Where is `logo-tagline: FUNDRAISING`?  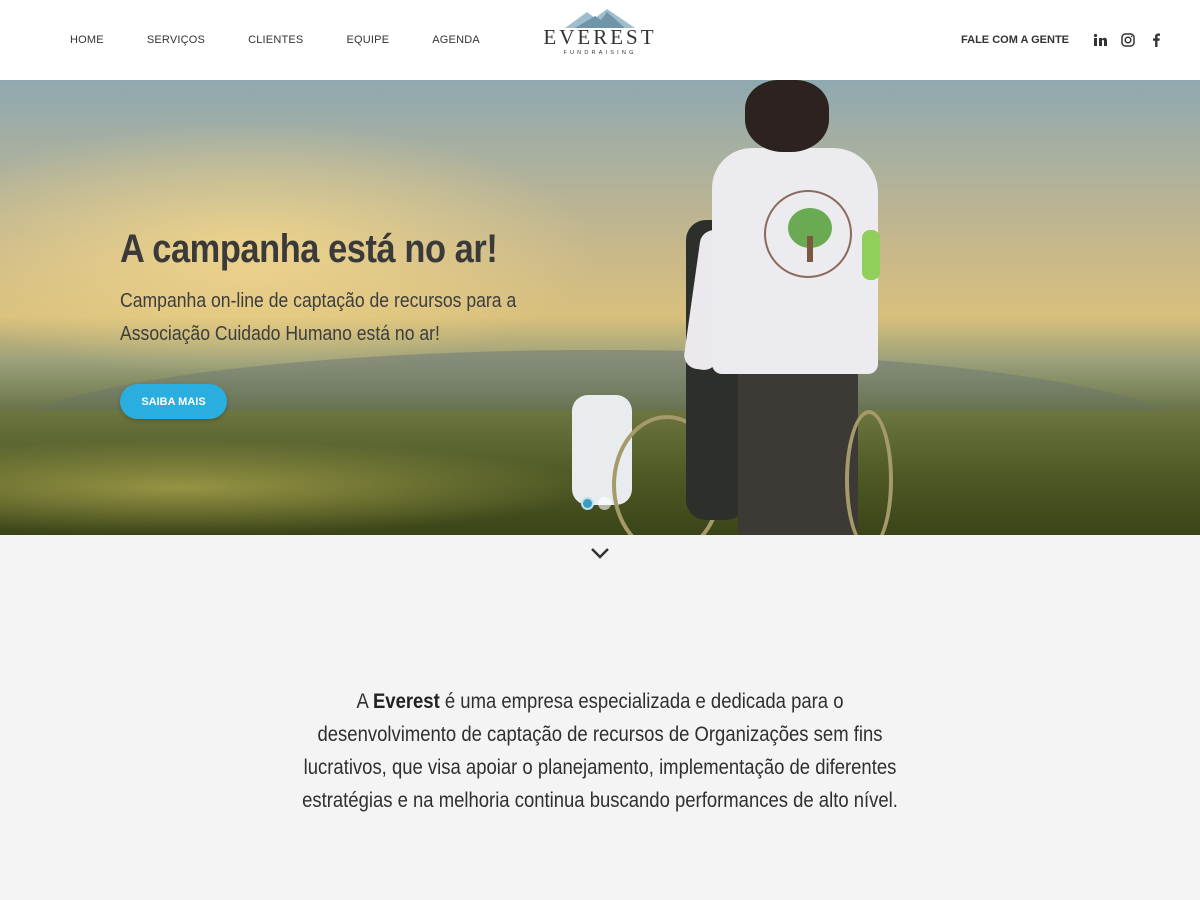
logo-tagline: FUNDRAISING is located at coordinates (600, 53).